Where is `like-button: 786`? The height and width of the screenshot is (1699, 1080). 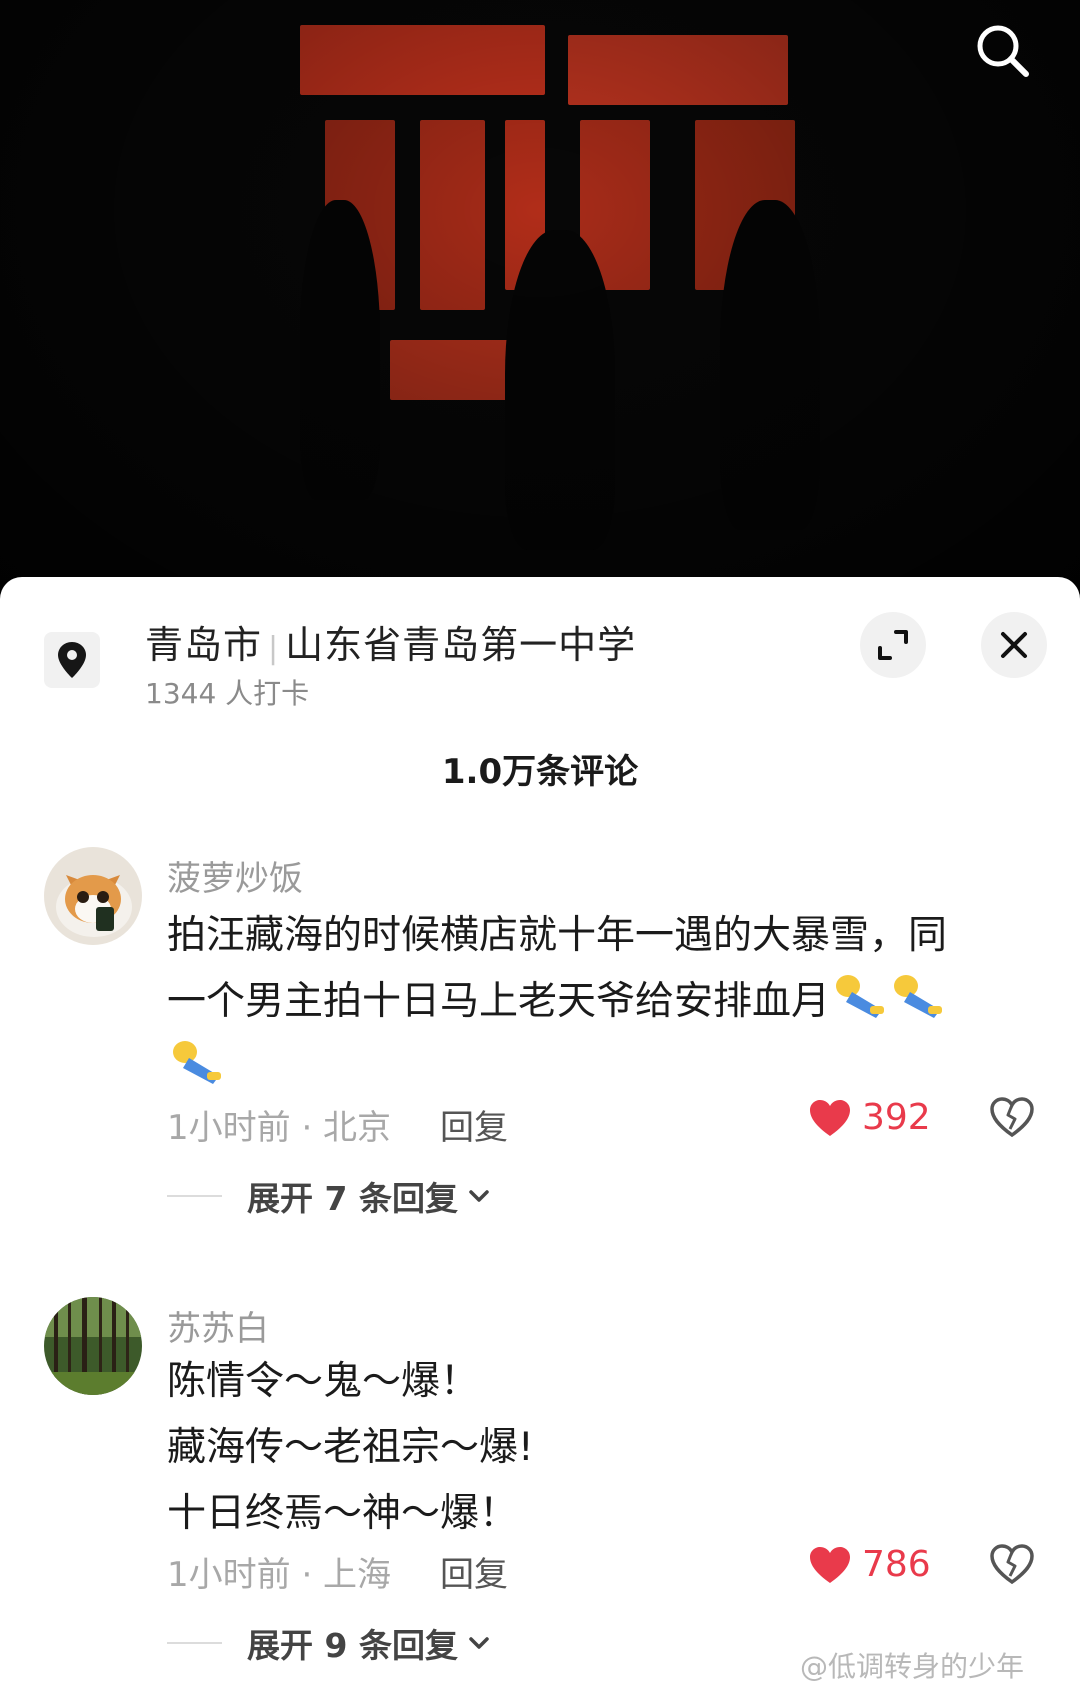 like-button: 786 is located at coordinates (869, 1564).